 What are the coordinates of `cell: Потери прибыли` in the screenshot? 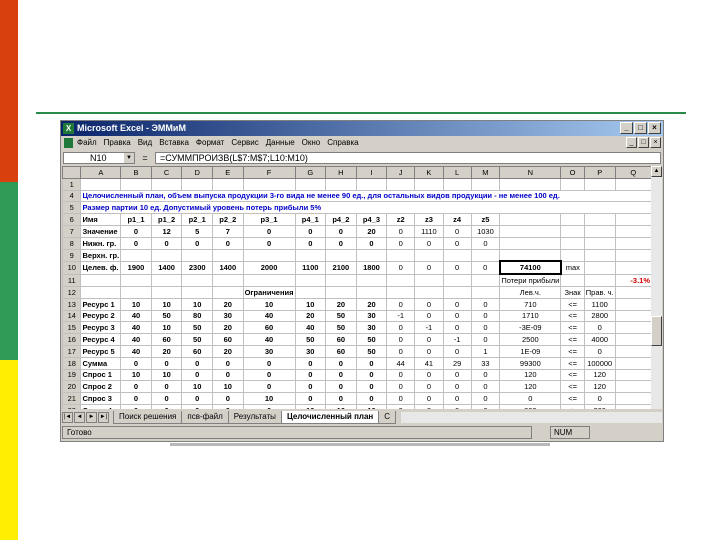 It's located at (530, 280).